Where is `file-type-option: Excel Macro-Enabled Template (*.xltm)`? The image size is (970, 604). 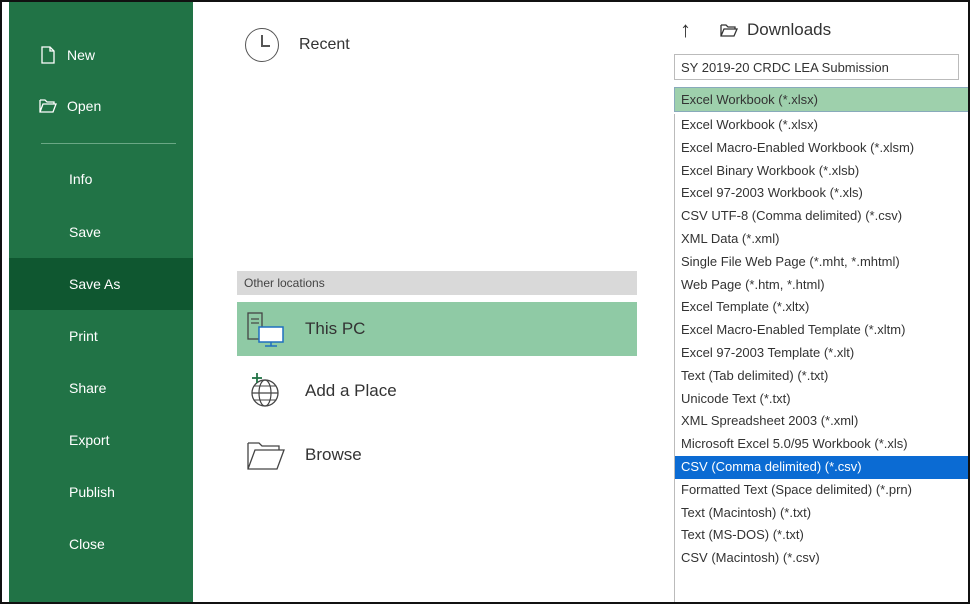 file-type-option: Excel Macro-Enabled Template (*.xltm) is located at coordinates (821, 330).